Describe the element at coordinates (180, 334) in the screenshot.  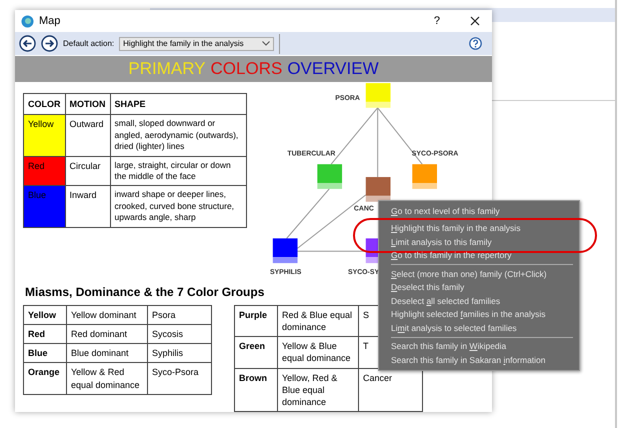
I see `table-cell: Sycosis` at that location.